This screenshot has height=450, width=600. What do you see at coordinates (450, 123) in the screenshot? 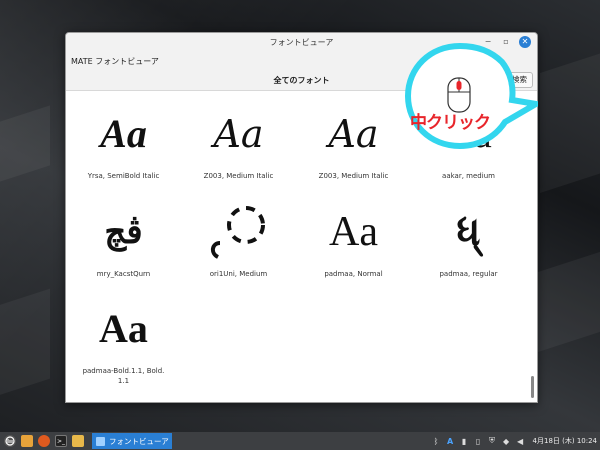
I see `callout-label: 中クリック` at bounding box center [450, 123].